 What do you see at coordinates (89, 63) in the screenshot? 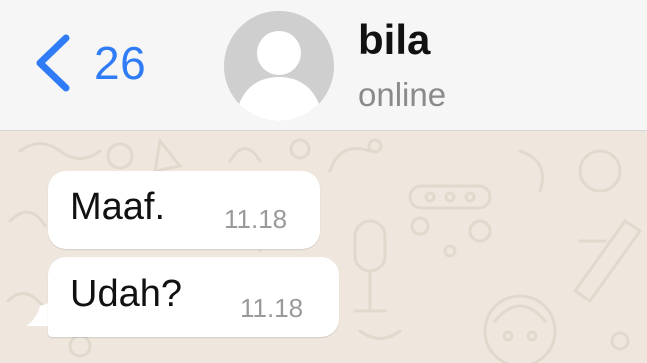
I see `back-button: 26` at bounding box center [89, 63].